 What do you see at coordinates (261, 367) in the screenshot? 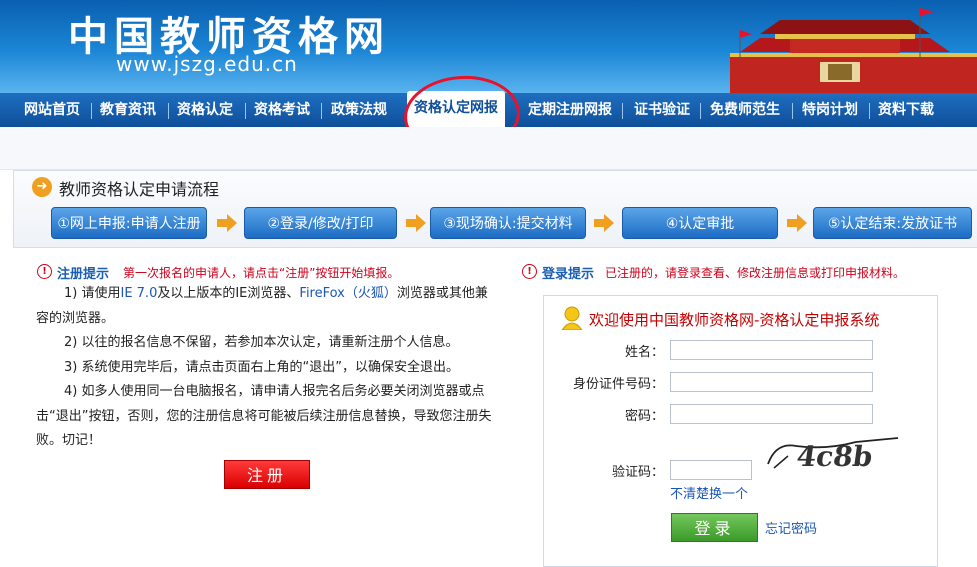
I see `instruction-3: 3) 系统使用完毕后，请点击页面右上角的“退出”，以确保安全退出。` at bounding box center [261, 367].